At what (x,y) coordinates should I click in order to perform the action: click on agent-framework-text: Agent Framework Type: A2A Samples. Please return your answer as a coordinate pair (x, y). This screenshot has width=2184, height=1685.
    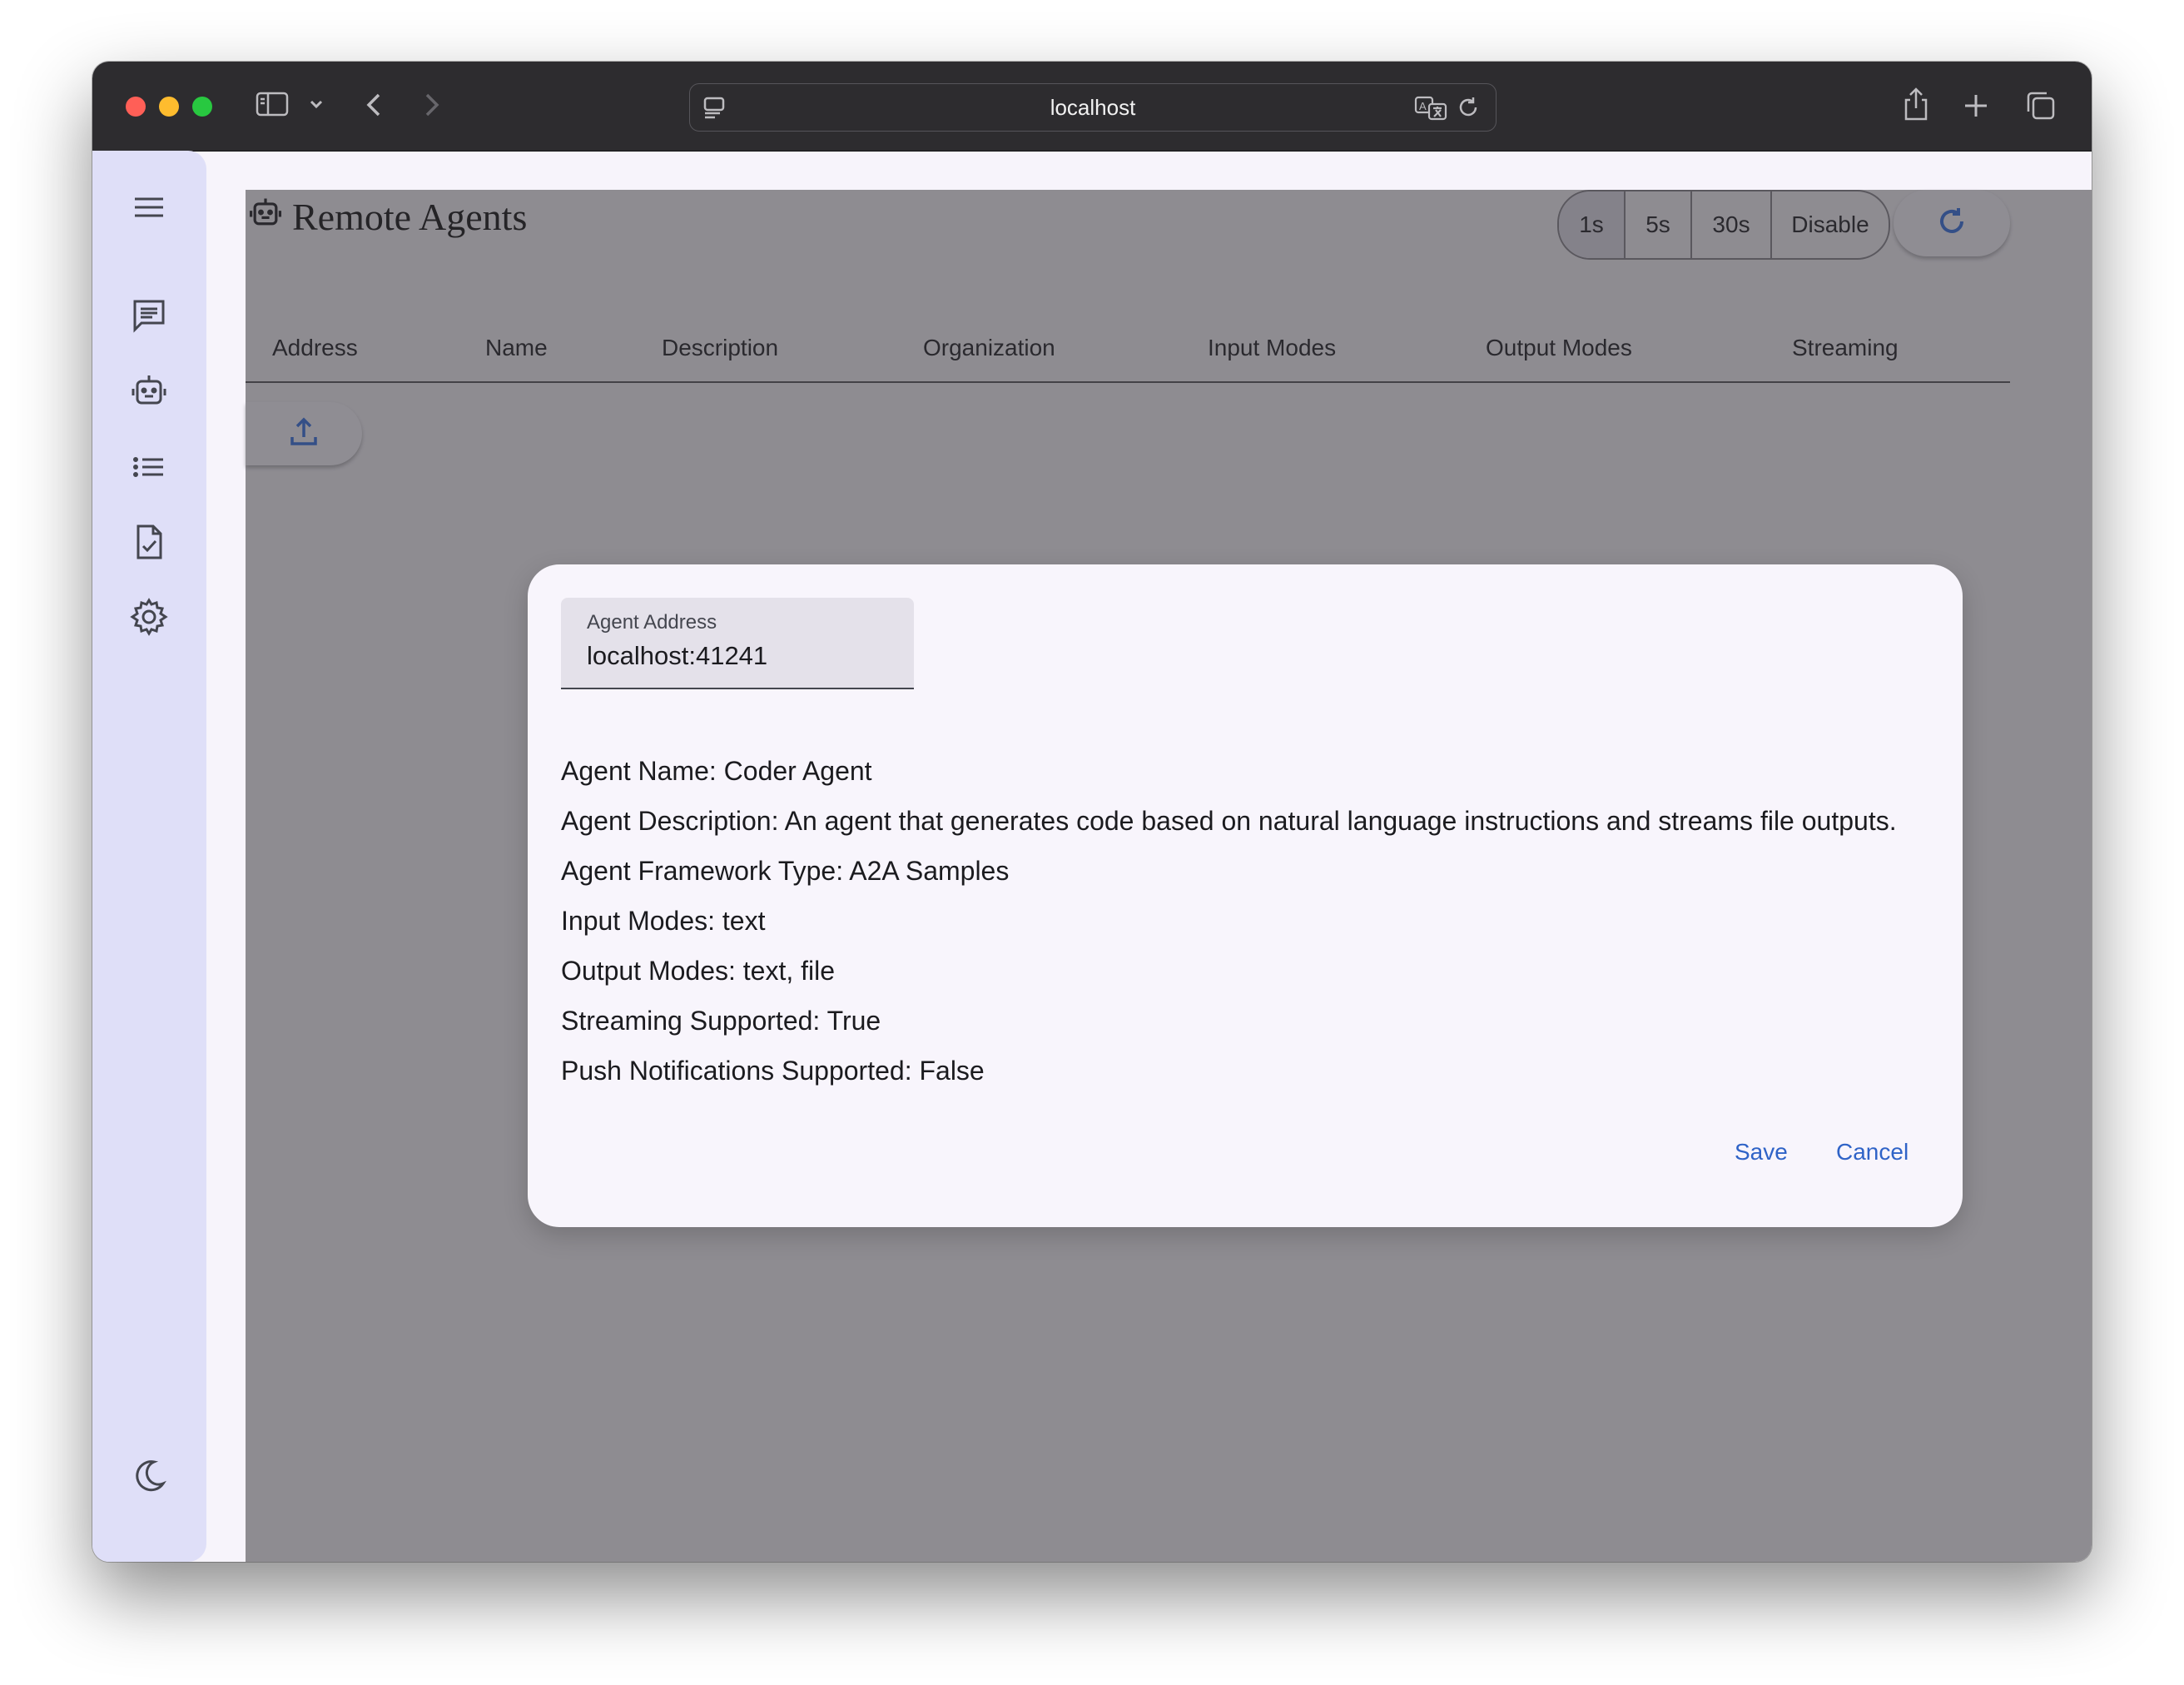
    Looking at the image, I should click on (785, 871).